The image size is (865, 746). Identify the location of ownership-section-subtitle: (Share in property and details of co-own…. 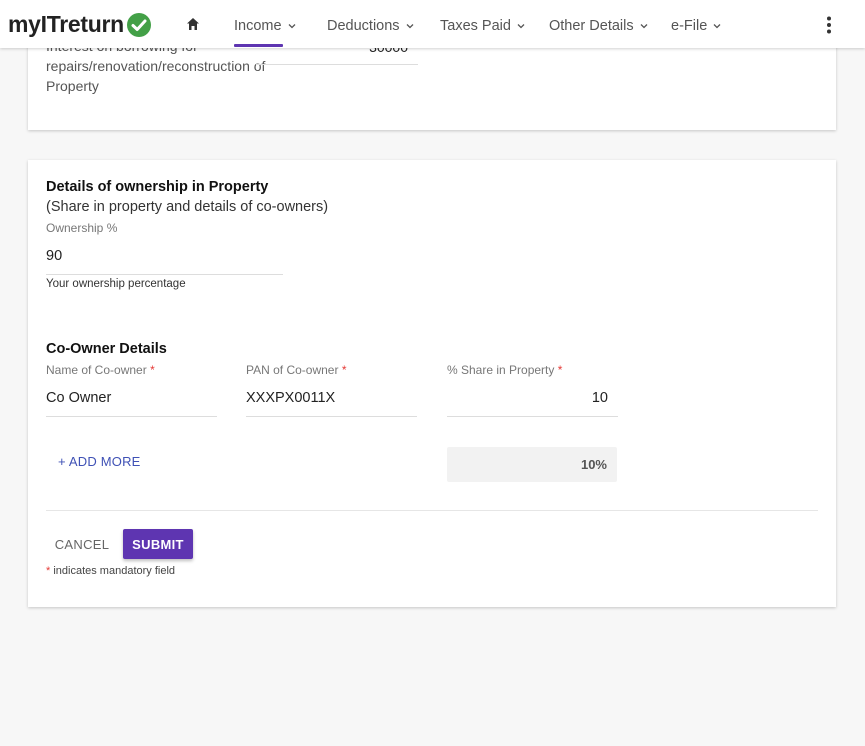
(187, 207).